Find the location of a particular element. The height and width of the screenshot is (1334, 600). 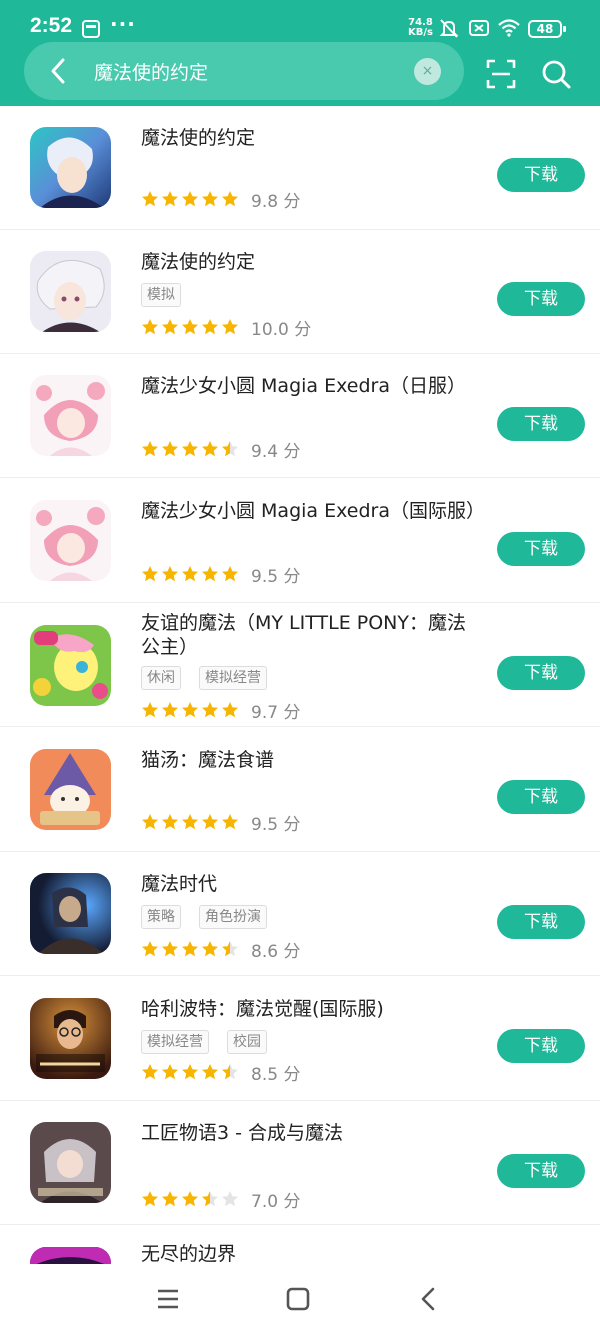

app-tags: 模拟 is located at coordinates (161, 295).